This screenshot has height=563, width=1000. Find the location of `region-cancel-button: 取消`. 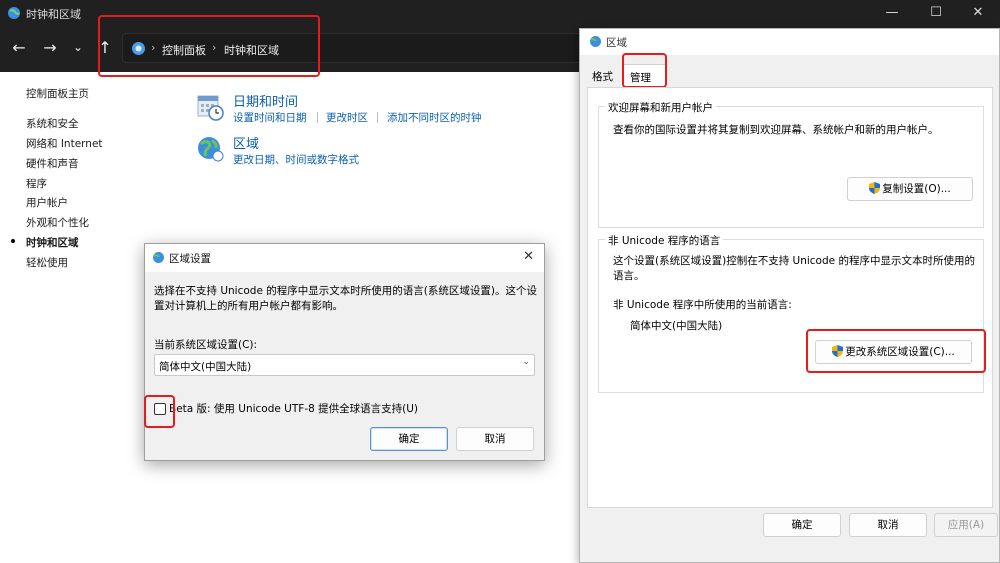

region-cancel-button: 取消 is located at coordinates (888, 525).